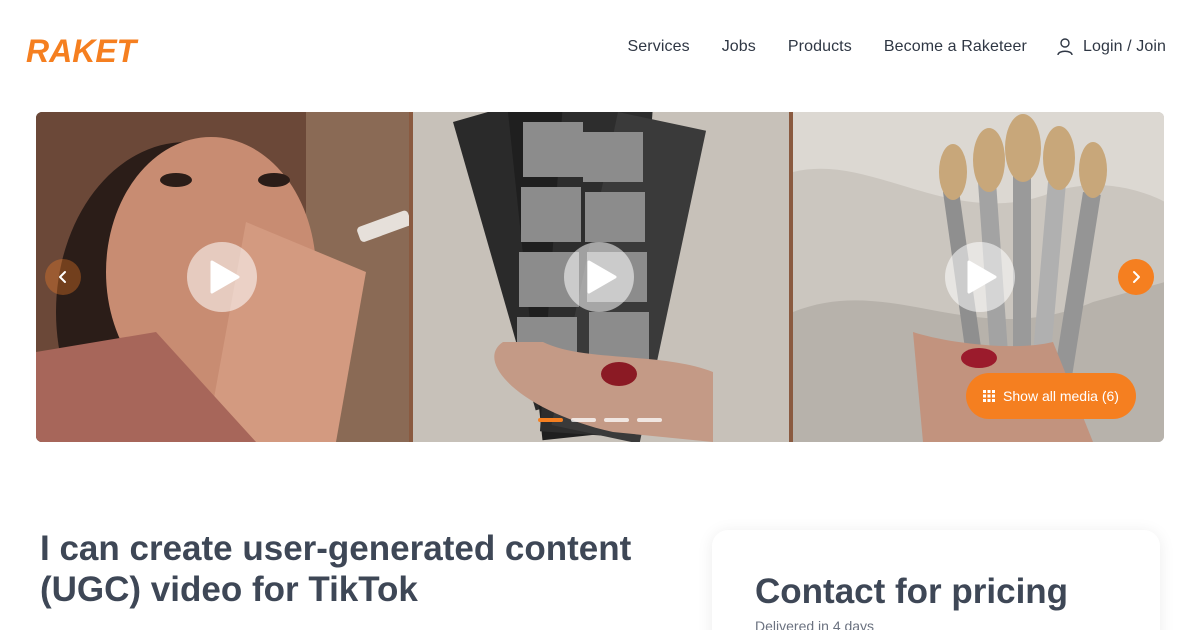 The height and width of the screenshot is (630, 1200). I want to click on nav-products: Products, so click(820, 47).